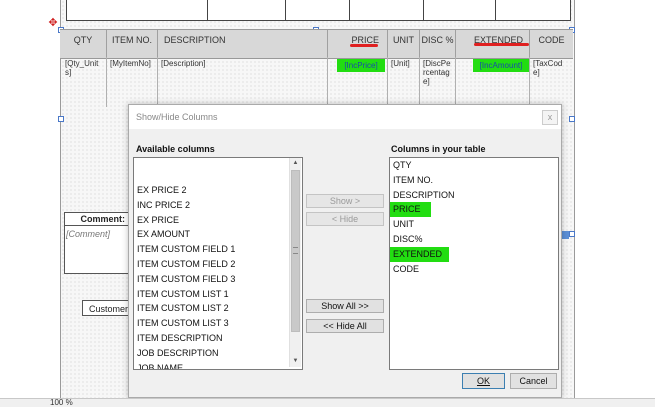  What do you see at coordinates (218, 338) in the screenshot?
I see `list-item: ITEM DESCRIPTION` at bounding box center [218, 338].